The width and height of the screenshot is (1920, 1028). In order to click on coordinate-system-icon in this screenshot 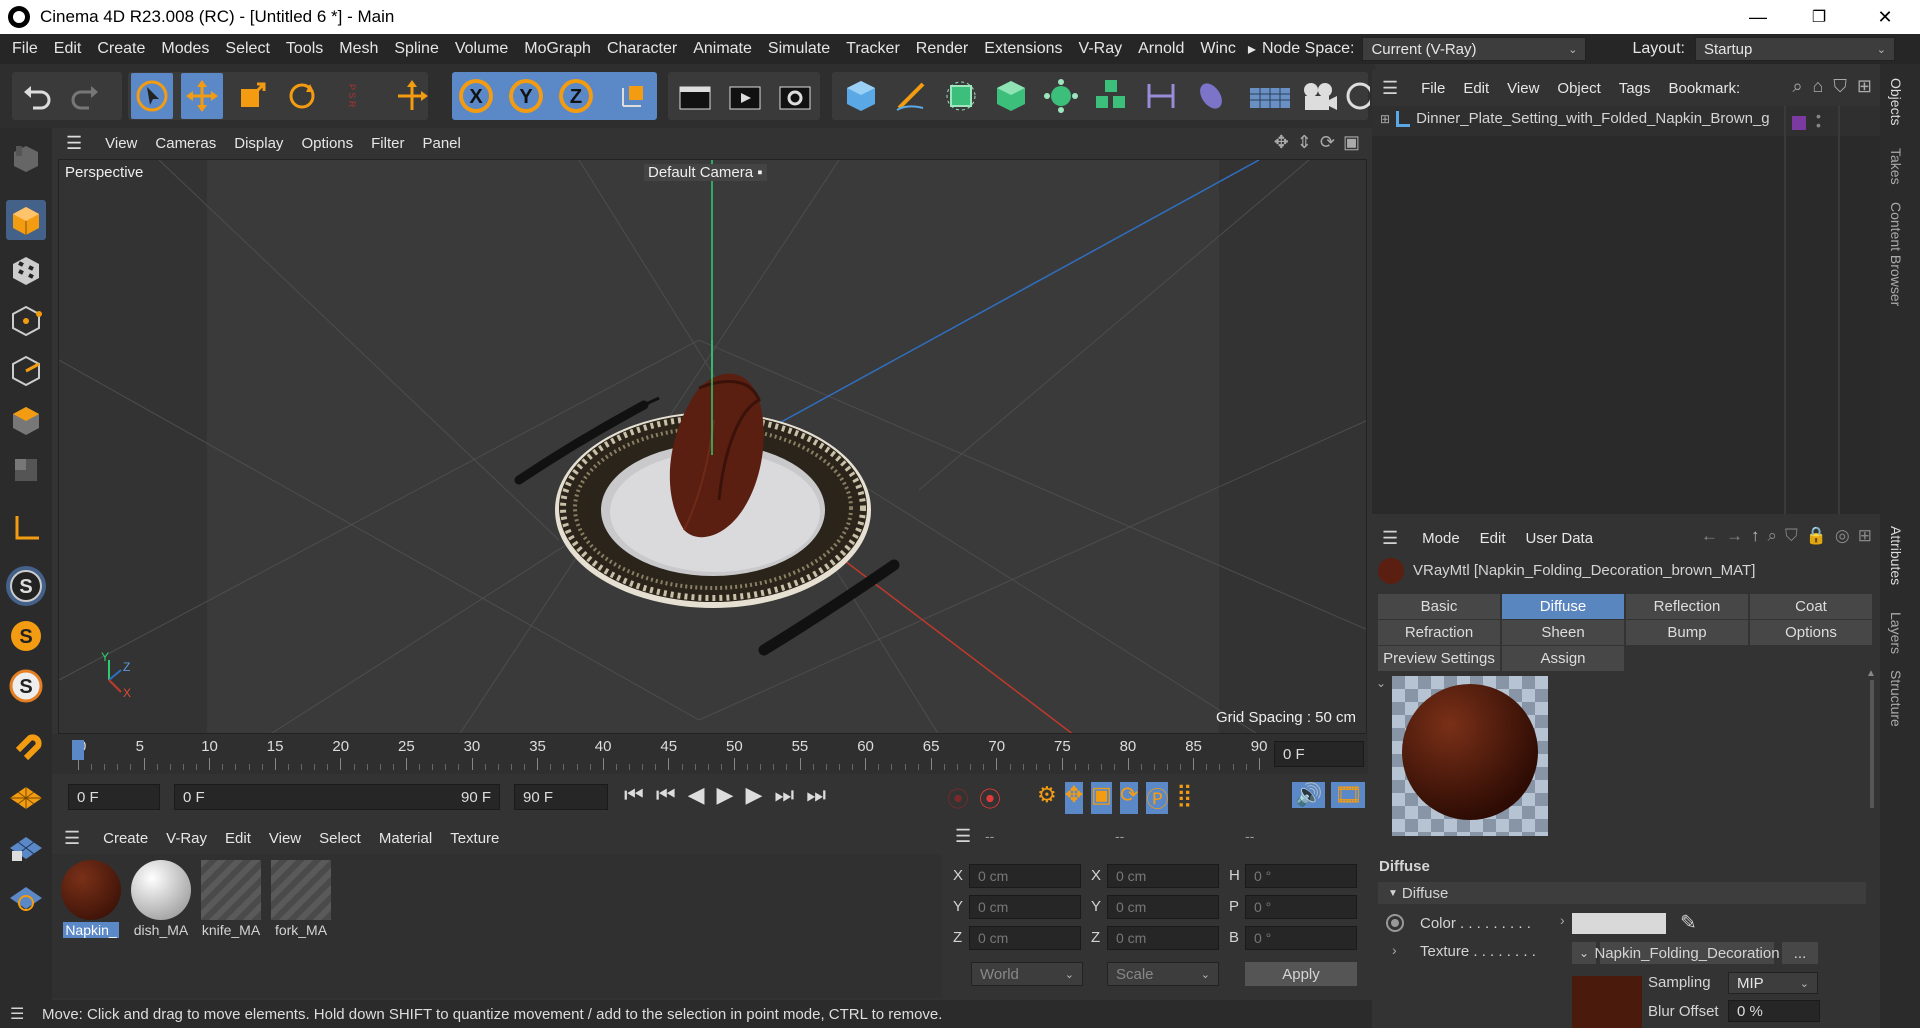, I will do `click(631, 96)`.